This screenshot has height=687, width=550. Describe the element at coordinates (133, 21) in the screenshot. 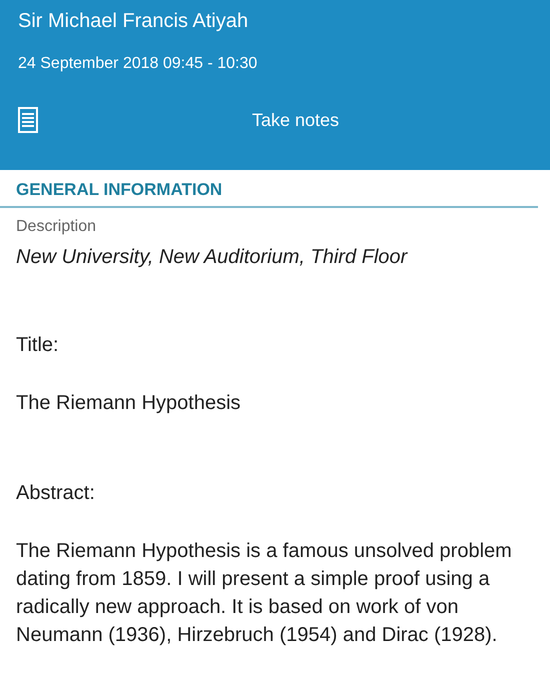

I see `person-name: Sir Michael Francis Atiyah` at that location.